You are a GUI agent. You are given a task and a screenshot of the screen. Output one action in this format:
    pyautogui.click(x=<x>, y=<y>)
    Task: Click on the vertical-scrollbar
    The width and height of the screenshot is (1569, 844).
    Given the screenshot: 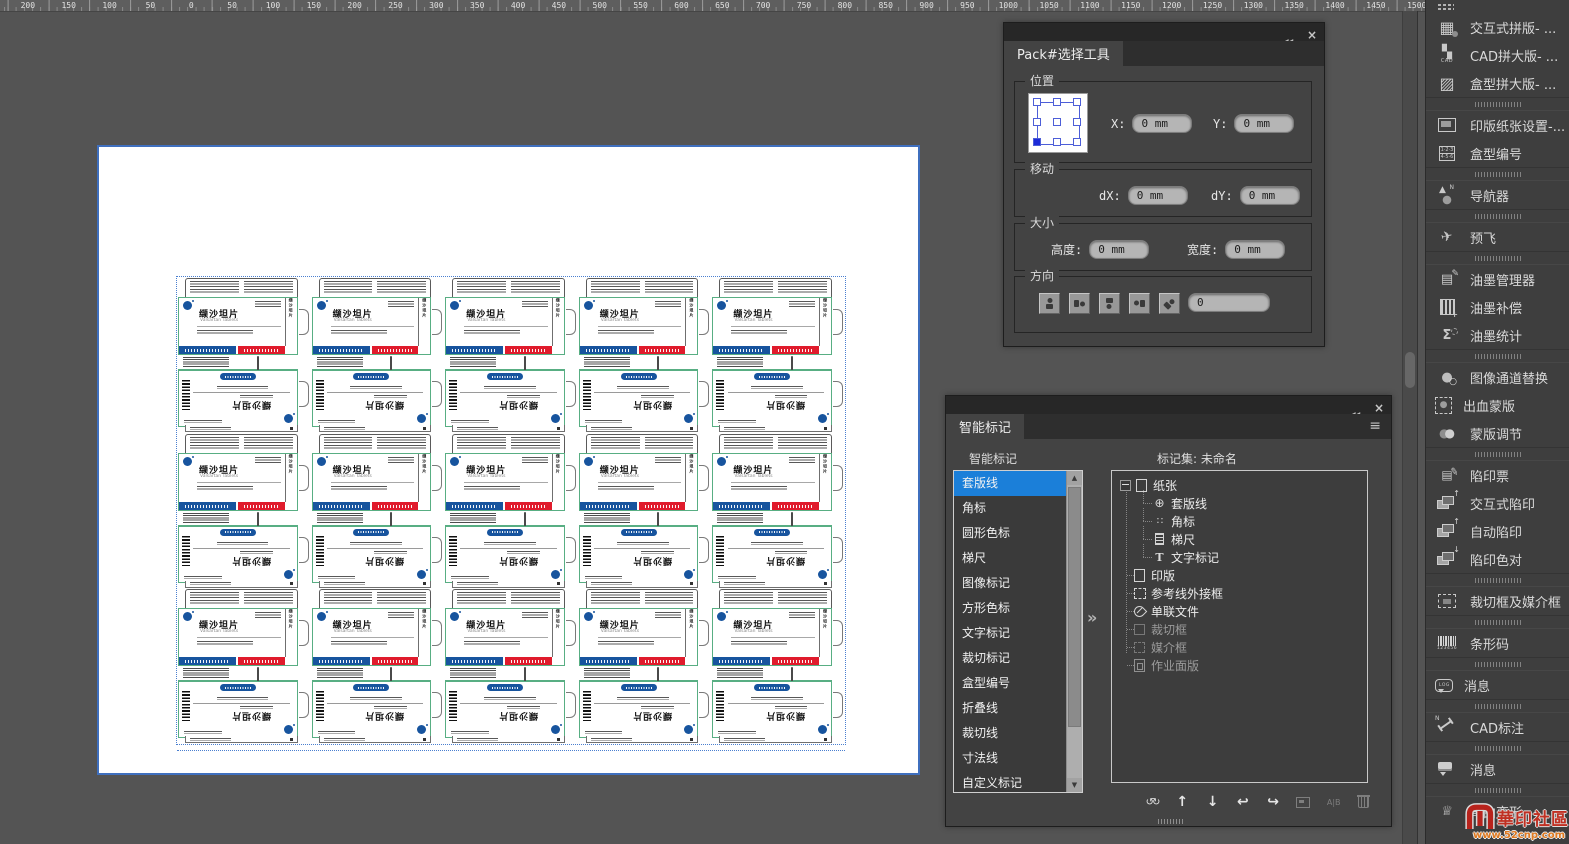 What is the action you would take?
    pyautogui.click(x=1410, y=427)
    